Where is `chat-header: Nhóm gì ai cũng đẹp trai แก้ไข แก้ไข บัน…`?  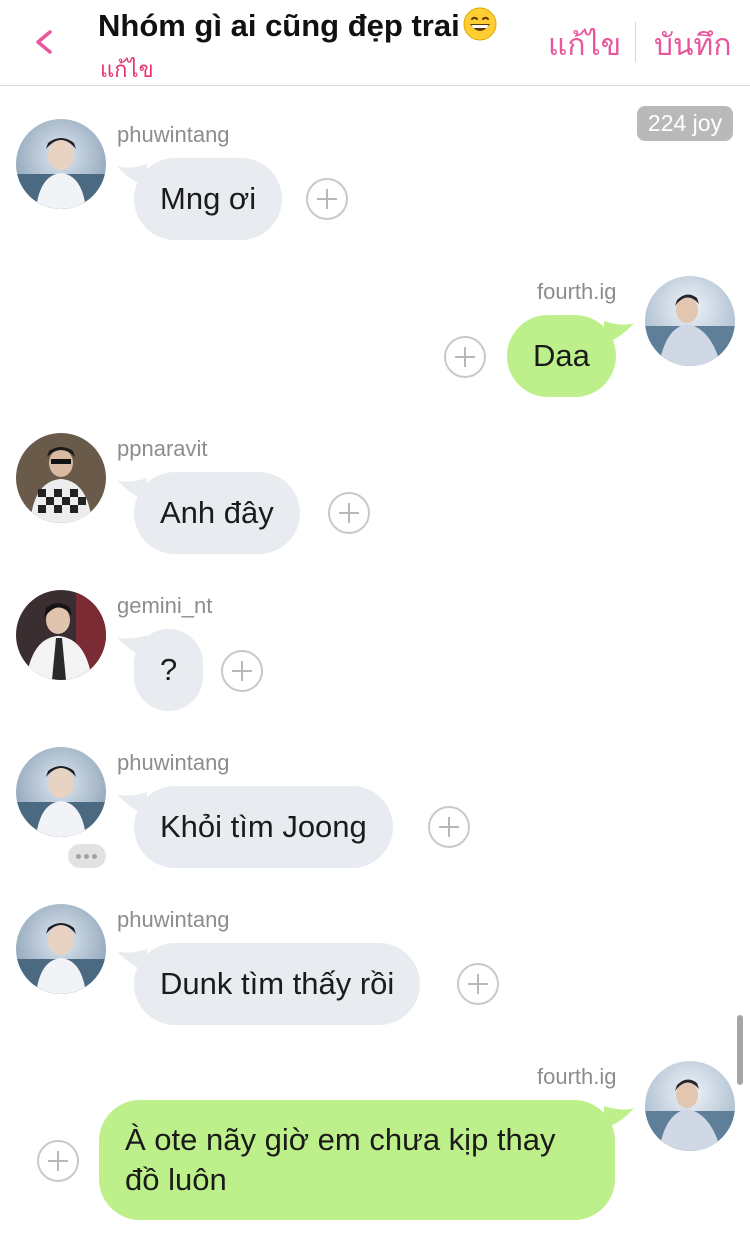 chat-header: Nhóm gì ai cũng đẹp trai แก้ไข แก้ไข บัน… is located at coordinates (375, 43).